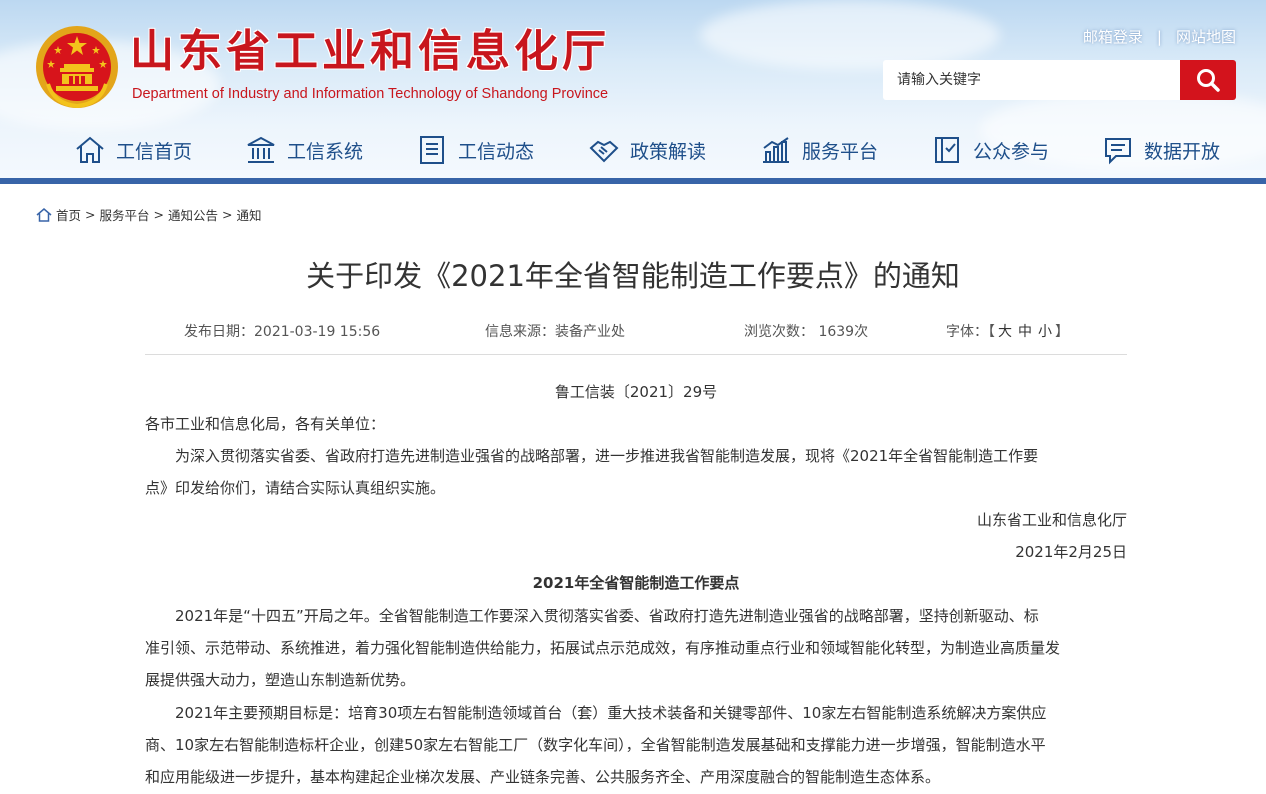 This screenshot has height=794, width=1266. What do you see at coordinates (967, 332) in the screenshot?
I see `font-label: 字体：` at bounding box center [967, 332].